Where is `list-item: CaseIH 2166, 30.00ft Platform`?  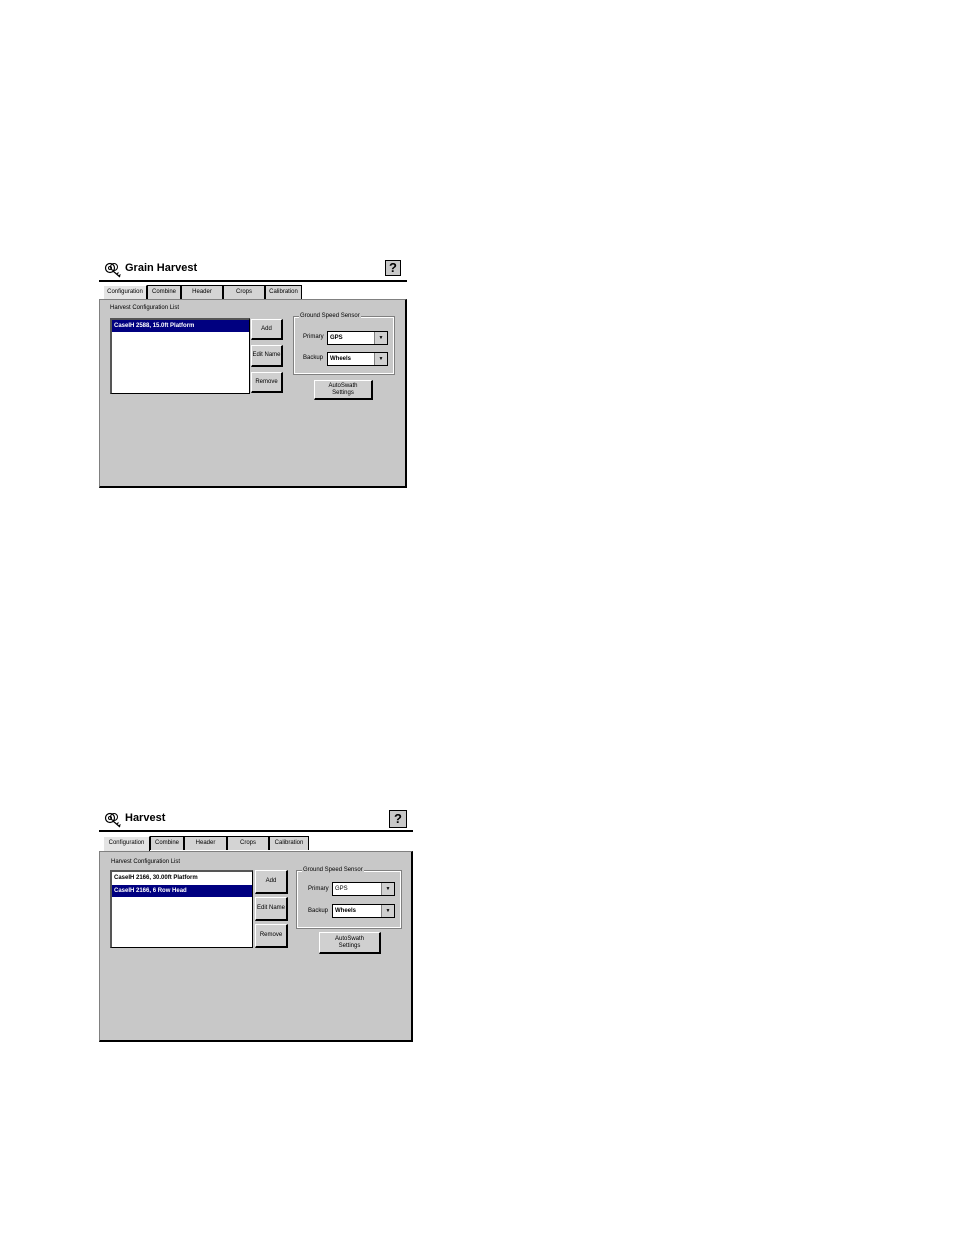
list-item: CaseIH 2166, 30.00ft Platform is located at coordinates (182, 878).